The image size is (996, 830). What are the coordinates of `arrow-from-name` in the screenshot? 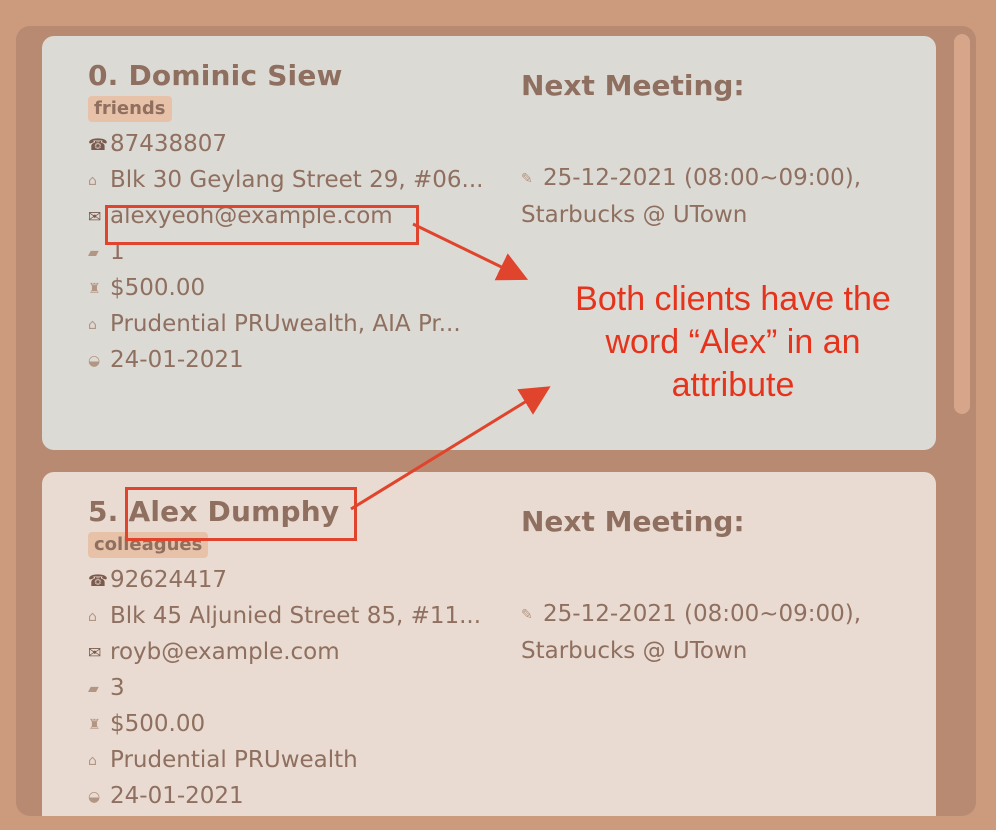 It's located at (450, 448).